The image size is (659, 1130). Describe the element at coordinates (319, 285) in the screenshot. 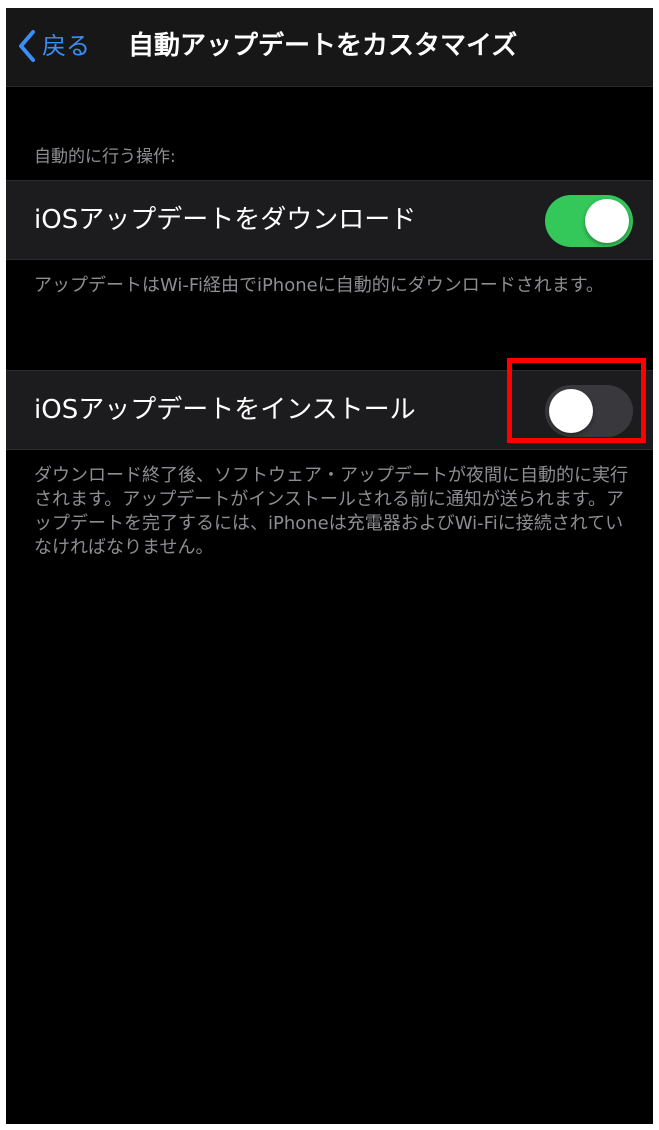

I see `download-updates-description: アップデートはWi-Fi経由でiPhoneに自動的にダウンロードされます。` at that location.